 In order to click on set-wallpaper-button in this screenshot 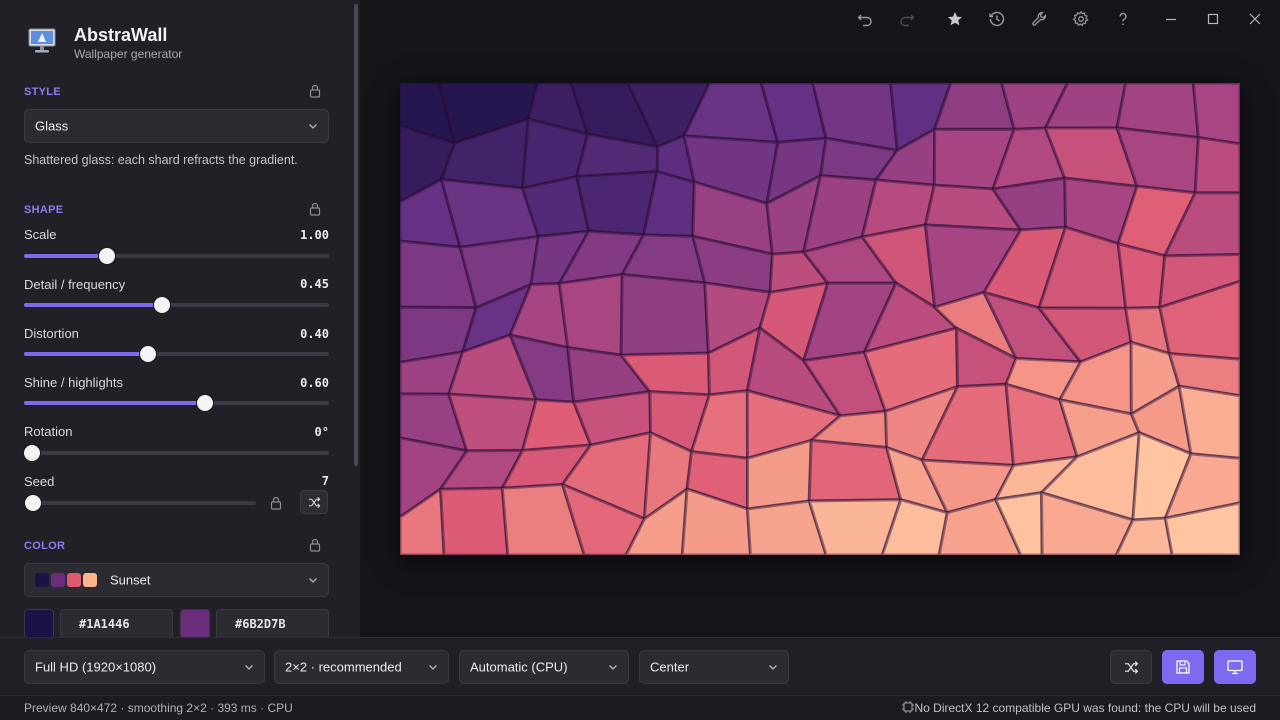, I will do `click(1235, 667)`.